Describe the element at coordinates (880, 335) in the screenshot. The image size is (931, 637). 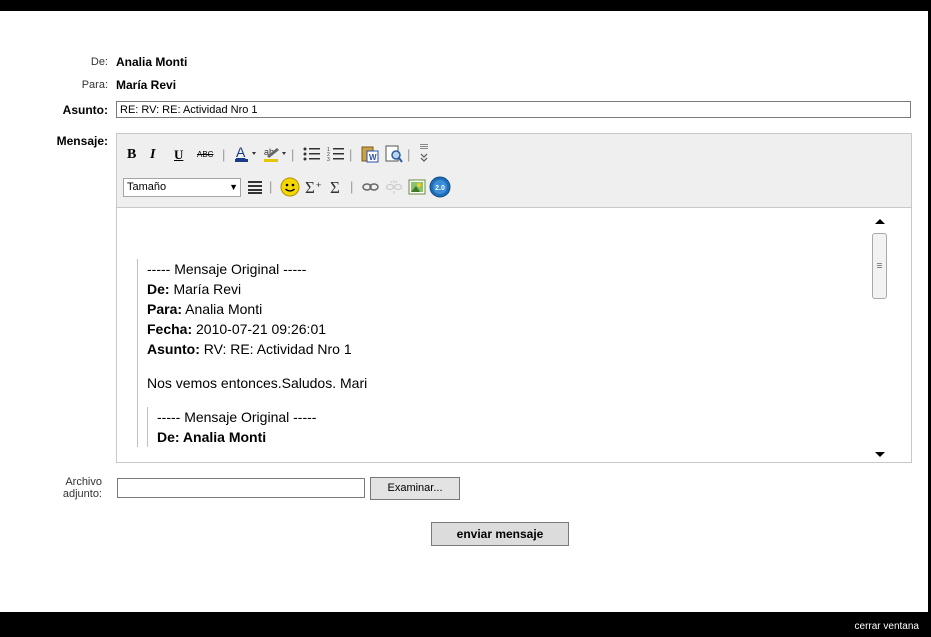
I see `vertical-scrollbar` at that location.